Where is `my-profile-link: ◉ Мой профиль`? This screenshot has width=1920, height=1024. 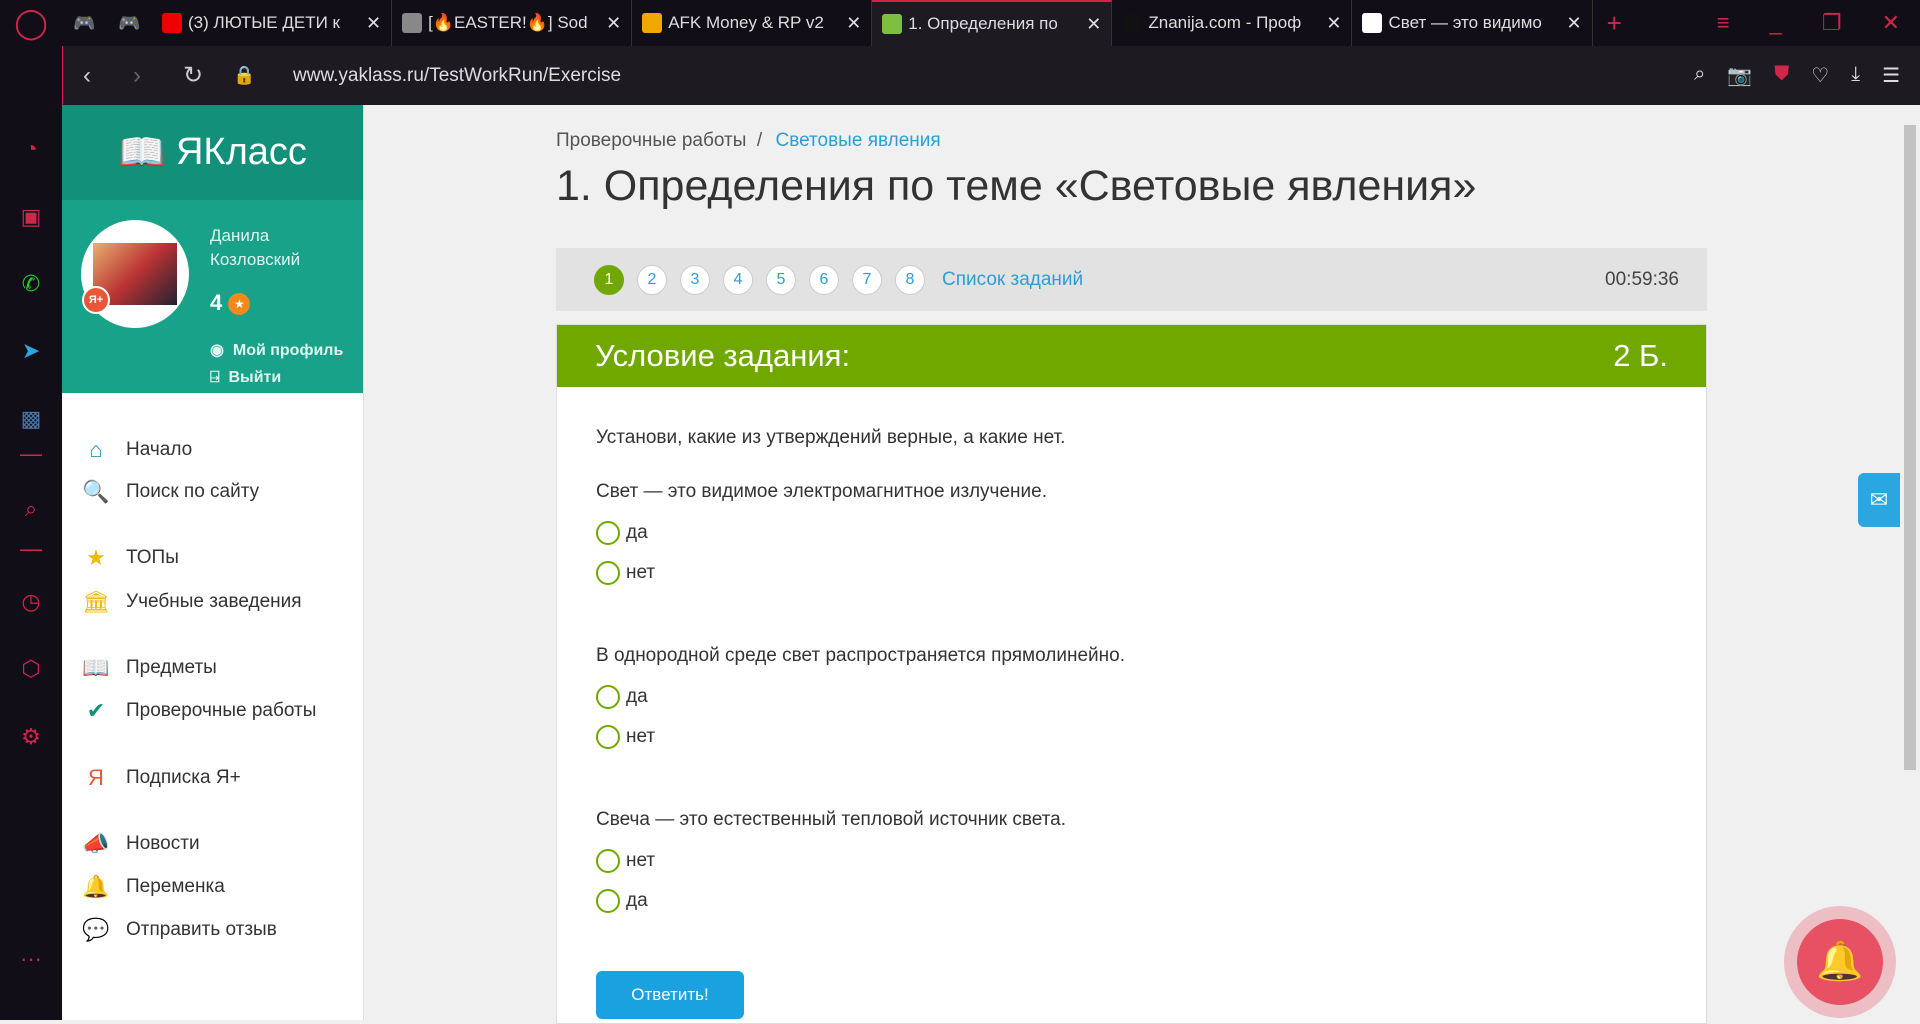
my-profile-link: ◉ Мой профиль is located at coordinates (276, 350).